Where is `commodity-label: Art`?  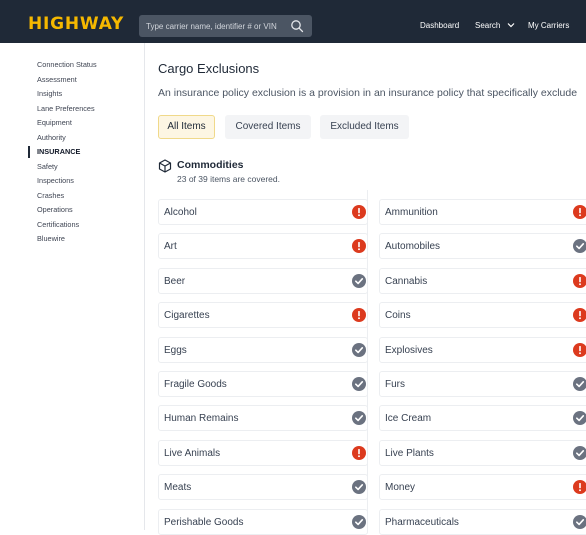 commodity-label: Art is located at coordinates (170, 247).